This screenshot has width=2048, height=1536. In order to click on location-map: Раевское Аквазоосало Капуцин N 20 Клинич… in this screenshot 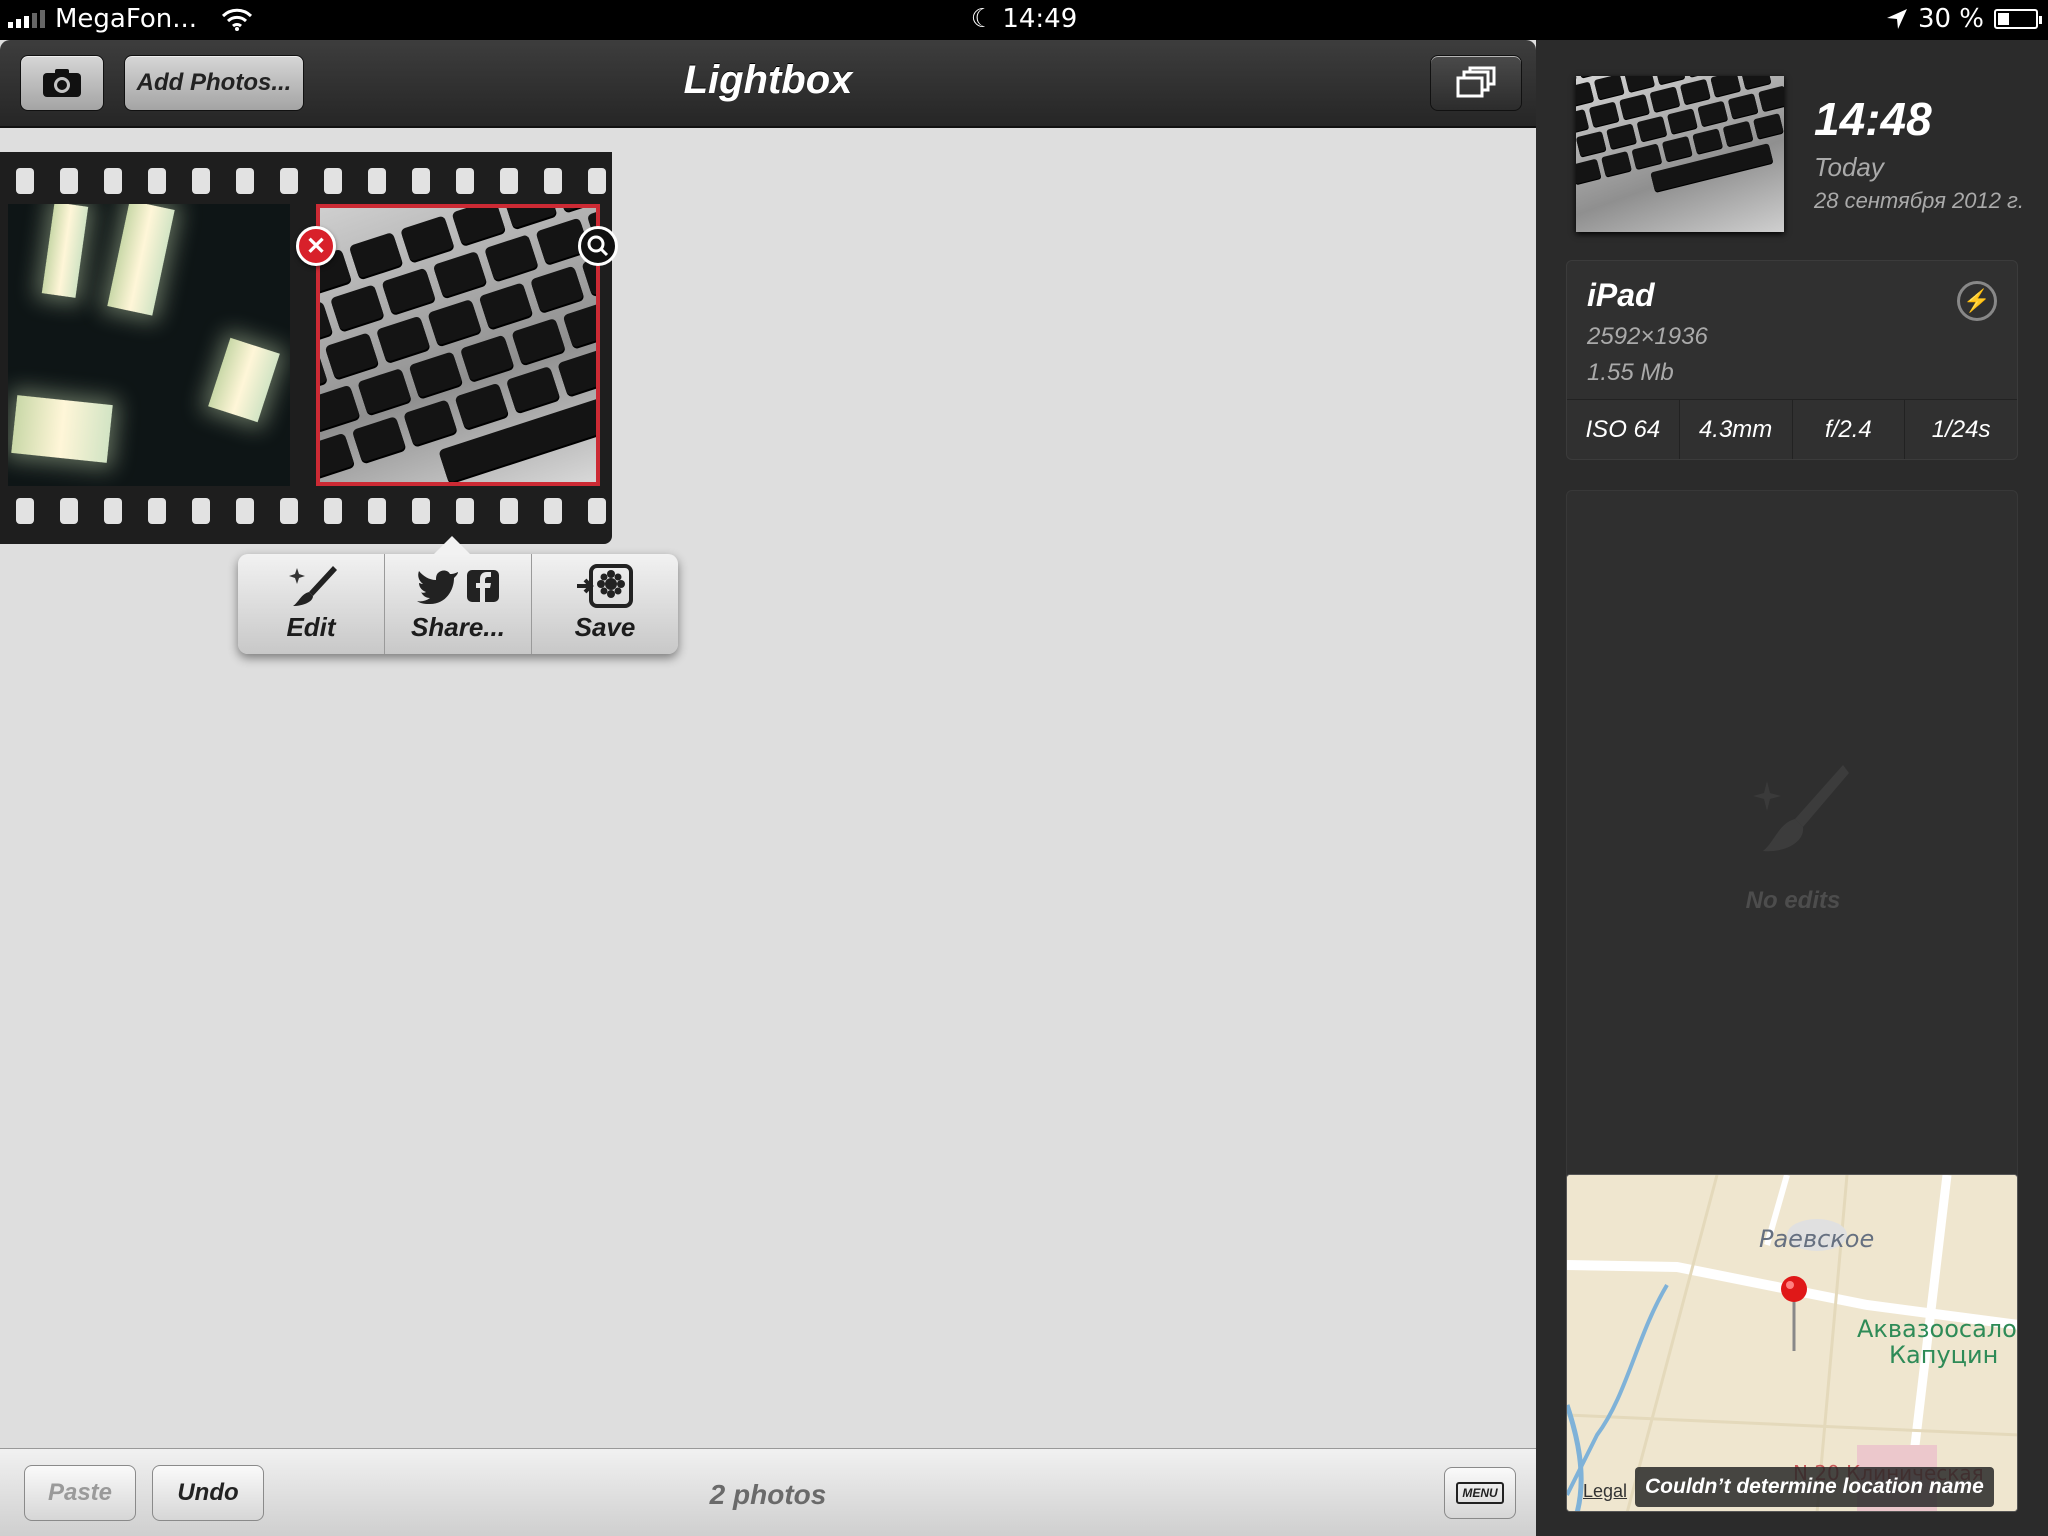, I will do `click(1792, 1343)`.